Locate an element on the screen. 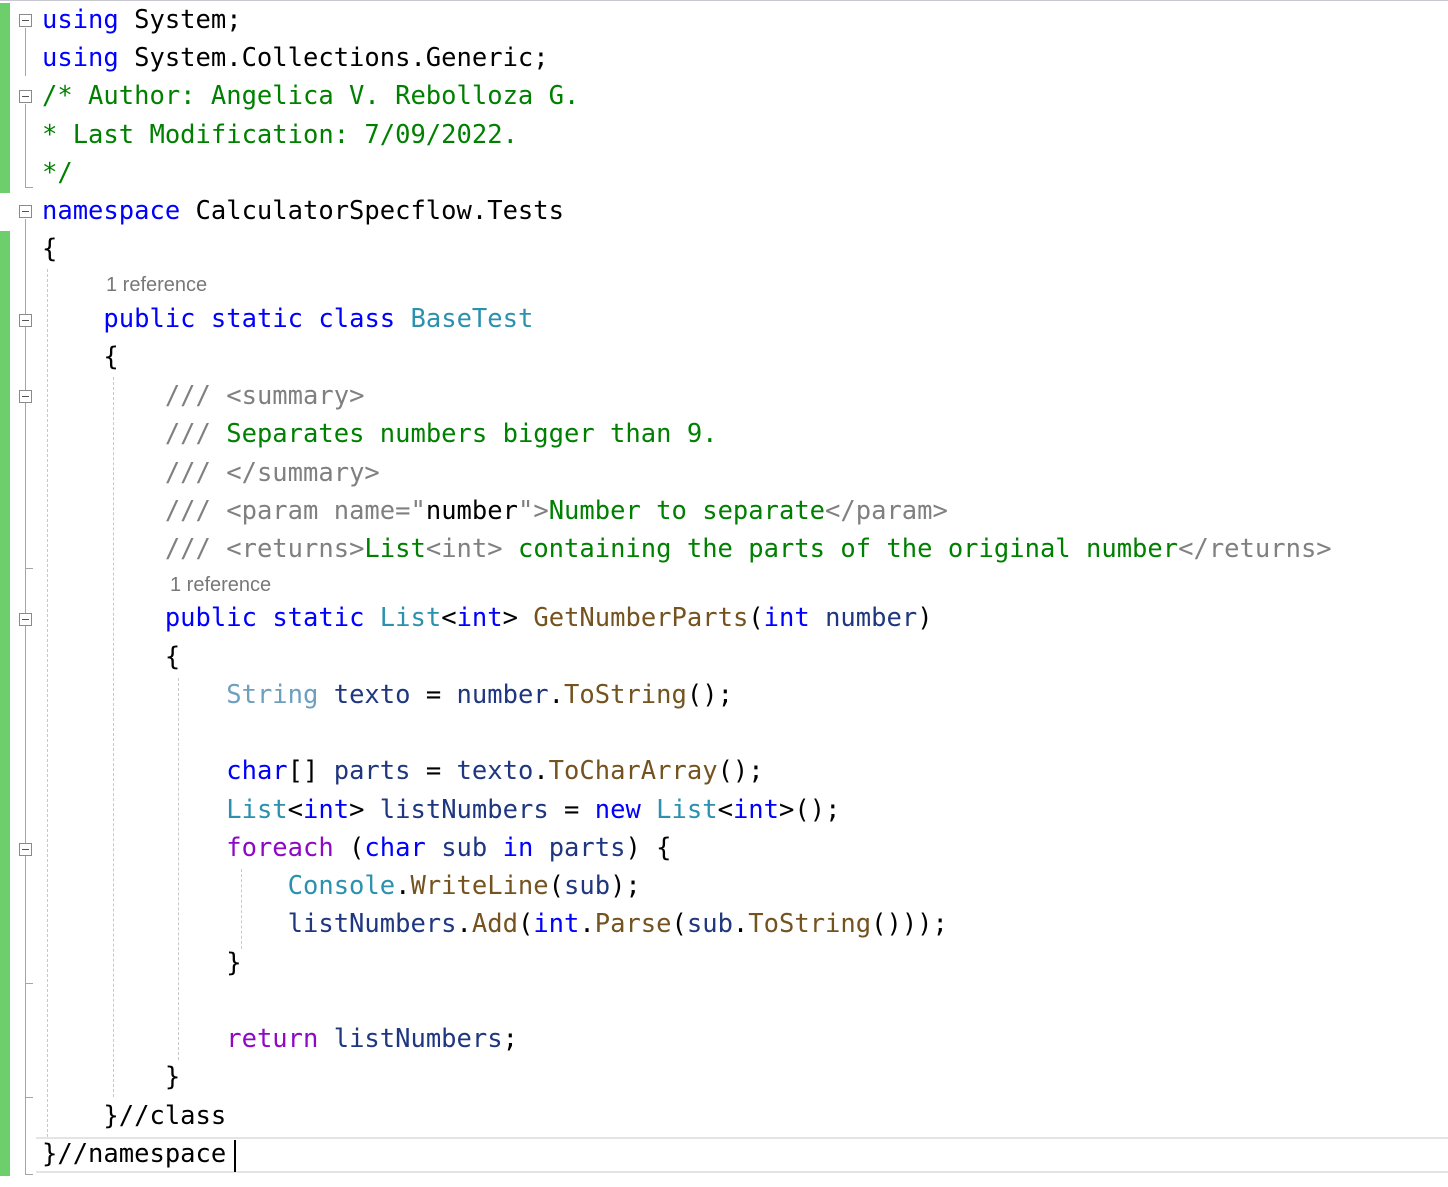 The image size is (1448, 1187). code-token: /* Author: Angelica V. Rebolloza G. is located at coordinates (311, 96).